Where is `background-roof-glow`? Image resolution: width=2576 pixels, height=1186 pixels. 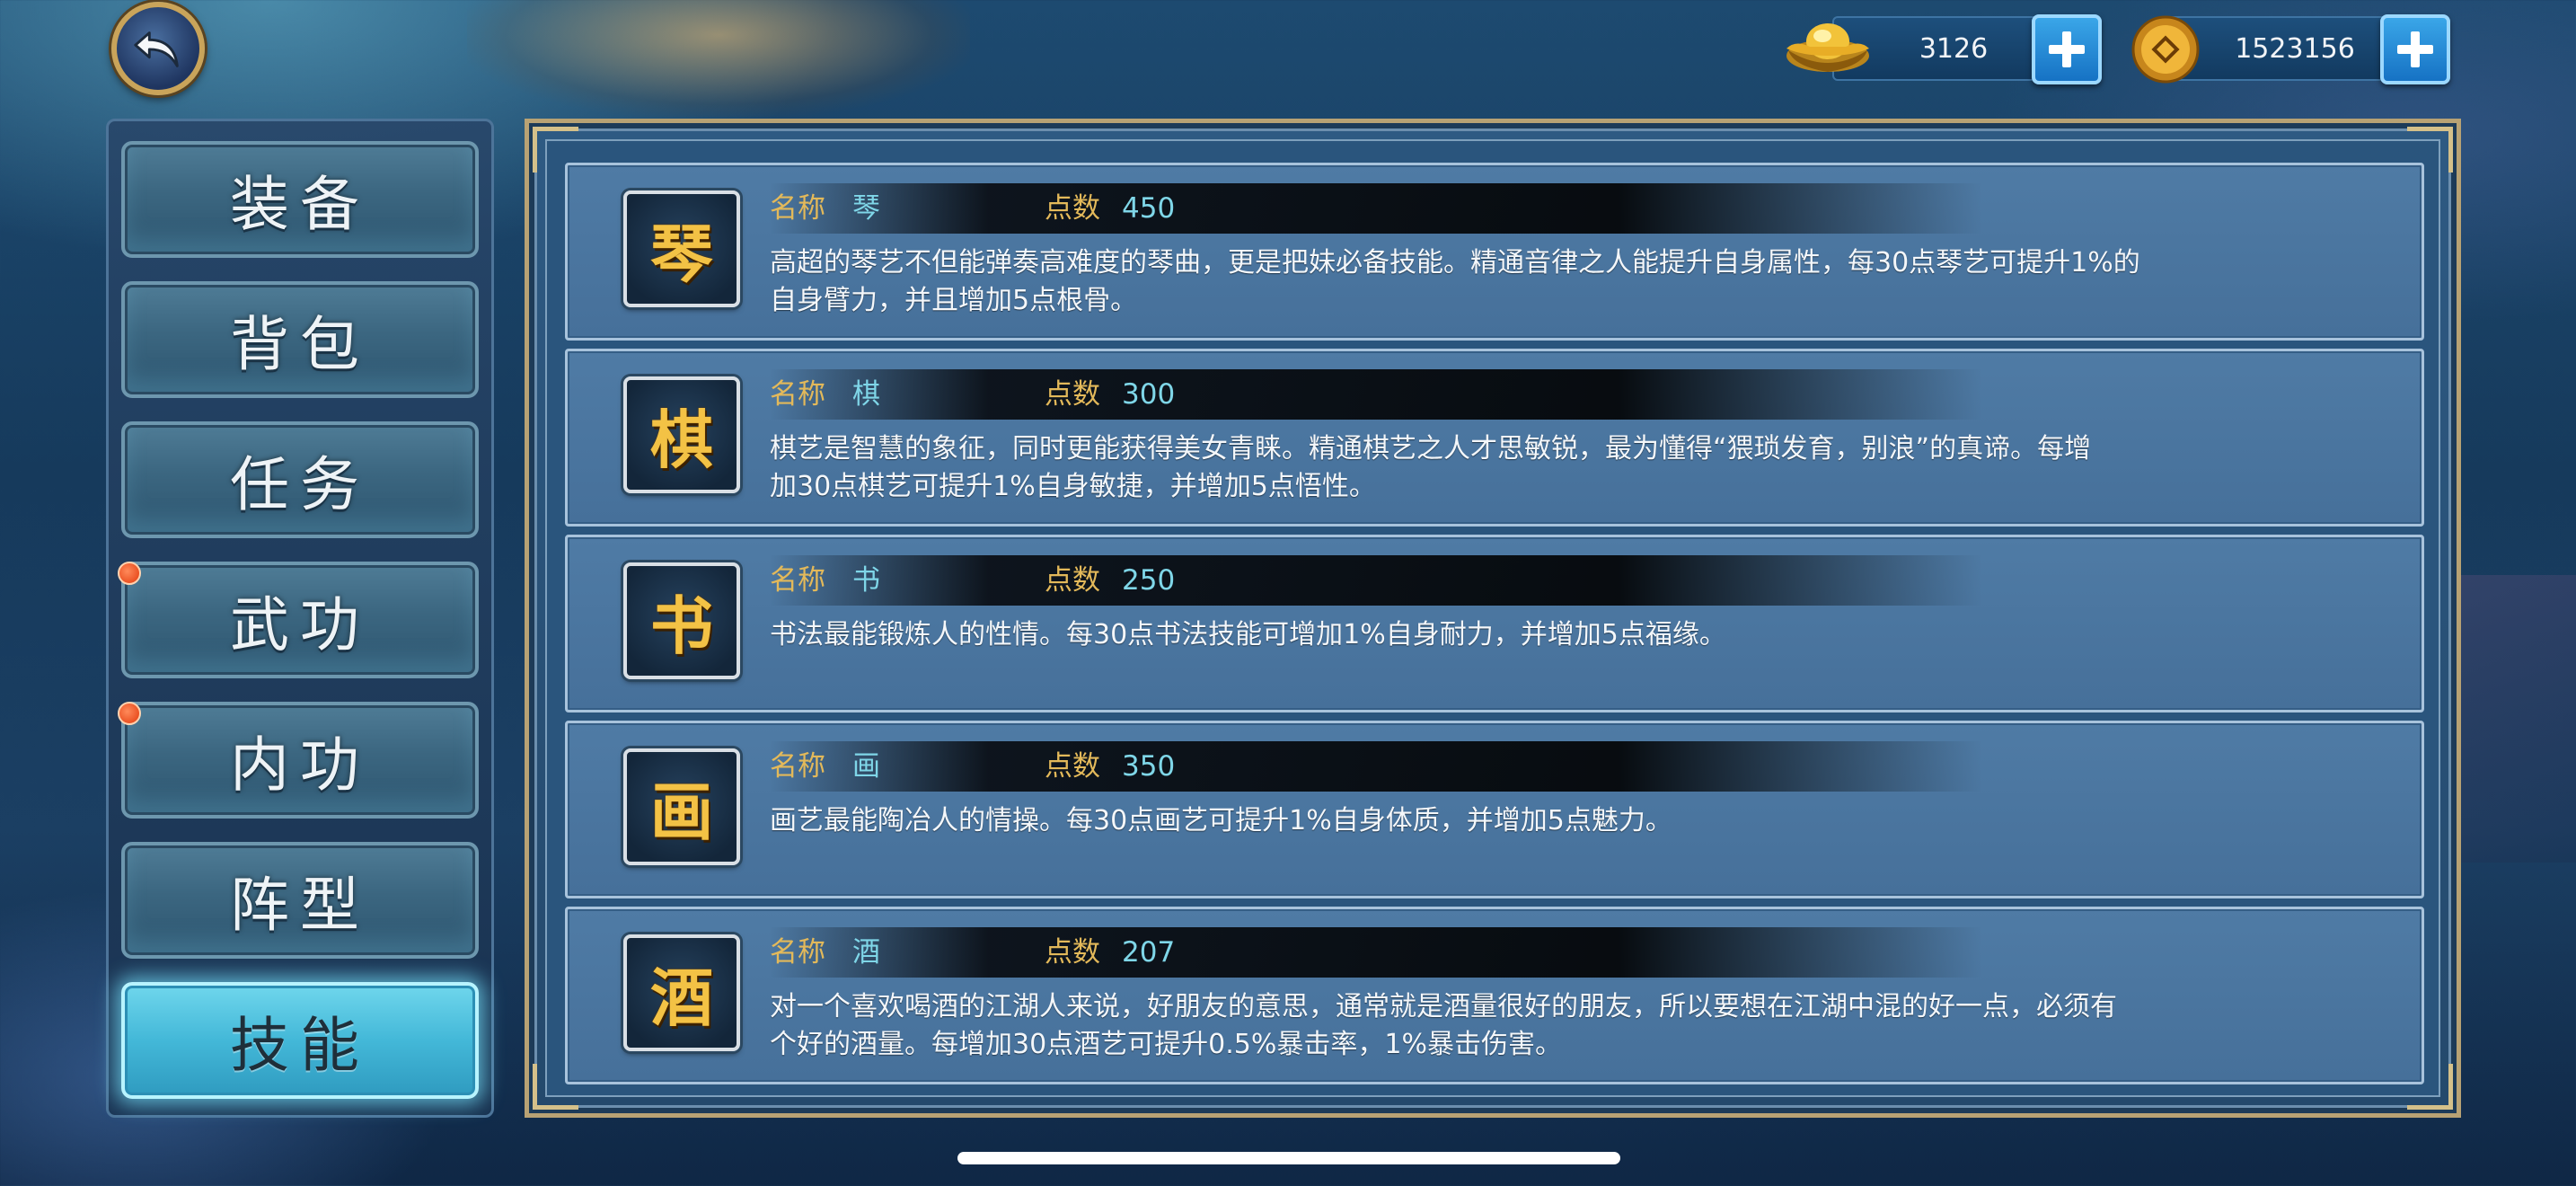 background-roof-glow is located at coordinates (718, 58).